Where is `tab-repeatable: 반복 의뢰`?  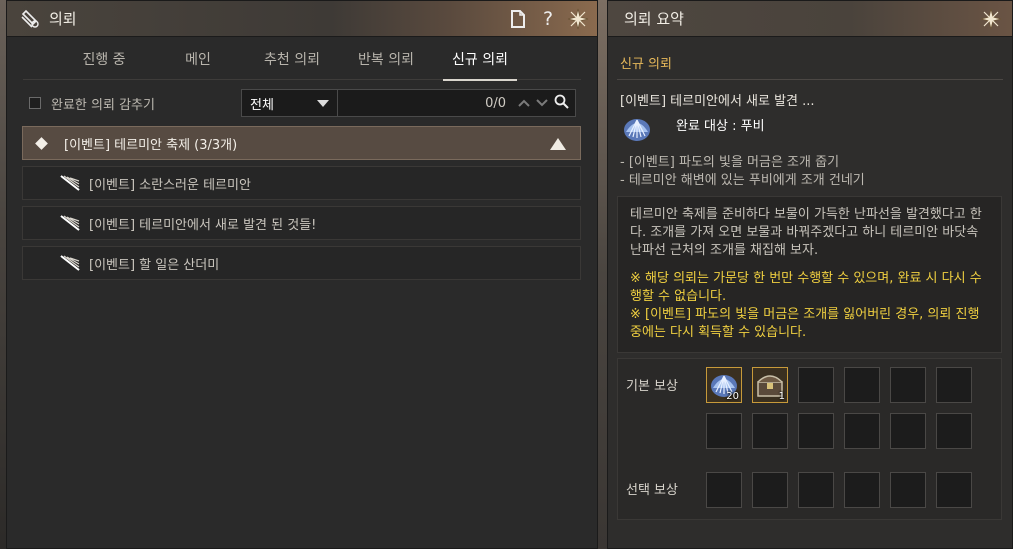 tab-repeatable: 반복 의뢰 is located at coordinates (386, 58).